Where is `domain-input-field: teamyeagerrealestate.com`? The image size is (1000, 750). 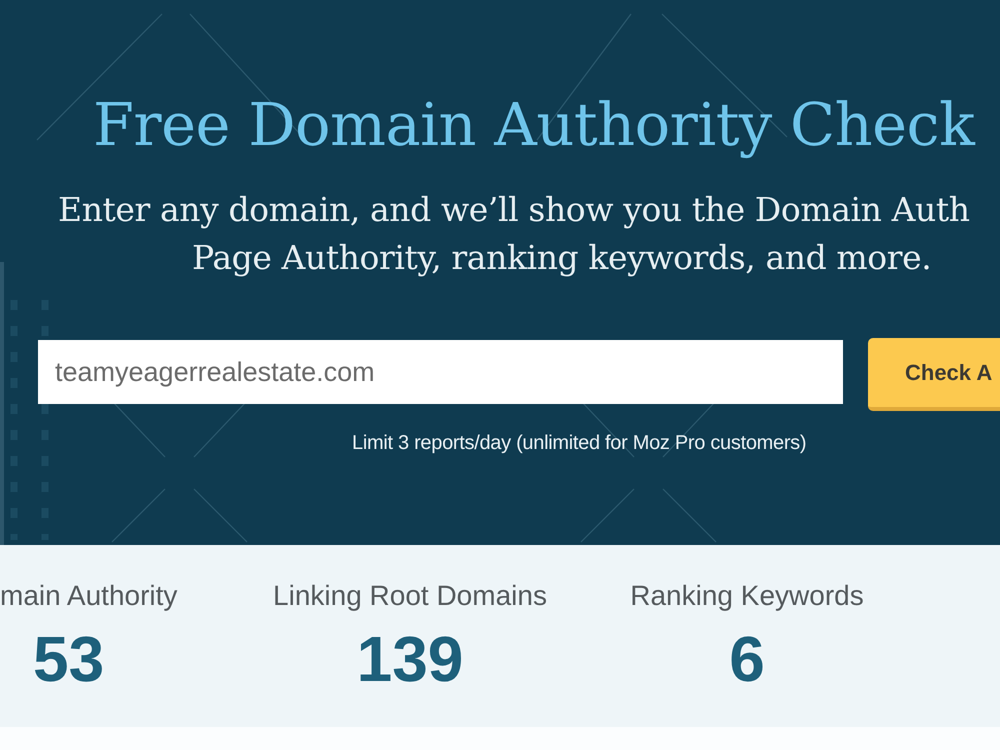 domain-input-field: teamyeagerrealestate.com is located at coordinates (440, 372).